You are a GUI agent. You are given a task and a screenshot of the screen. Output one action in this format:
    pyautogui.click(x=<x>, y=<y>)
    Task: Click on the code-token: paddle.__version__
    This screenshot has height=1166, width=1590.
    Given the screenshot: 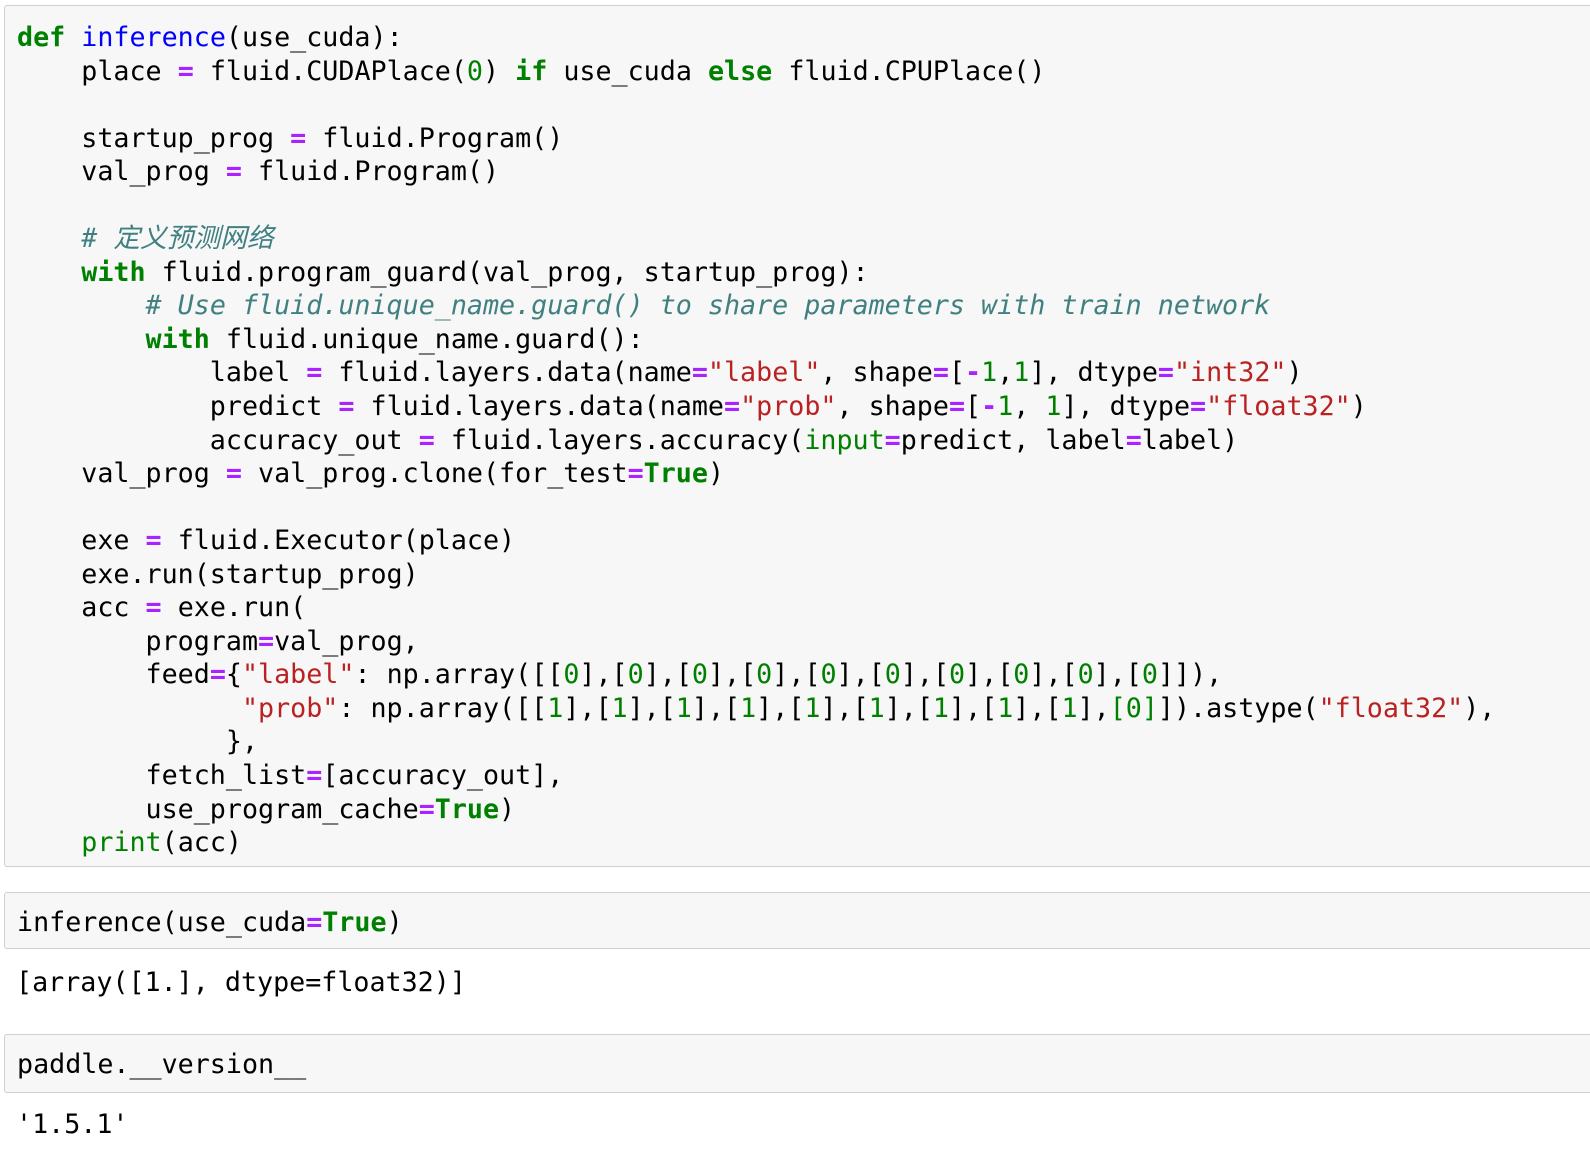 What is the action you would take?
    pyautogui.click(x=162, y=1064)
    